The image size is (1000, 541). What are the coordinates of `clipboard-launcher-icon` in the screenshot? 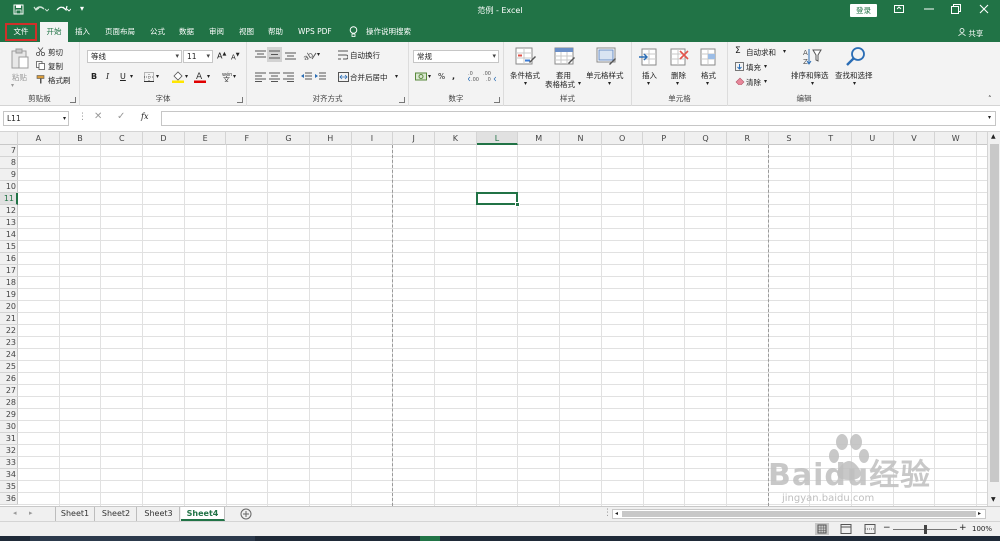 It's located at (73, 100).